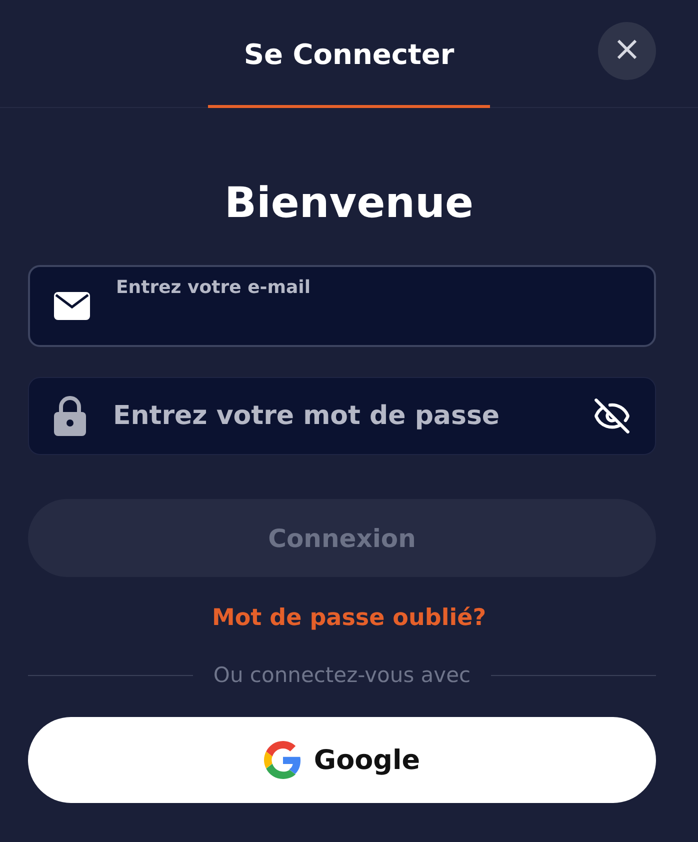 The image size is (698, 842). Describe the element at coordinates (213, 287) in the screenshot. I see `field-label: Entrez votre e-mail` at that location.